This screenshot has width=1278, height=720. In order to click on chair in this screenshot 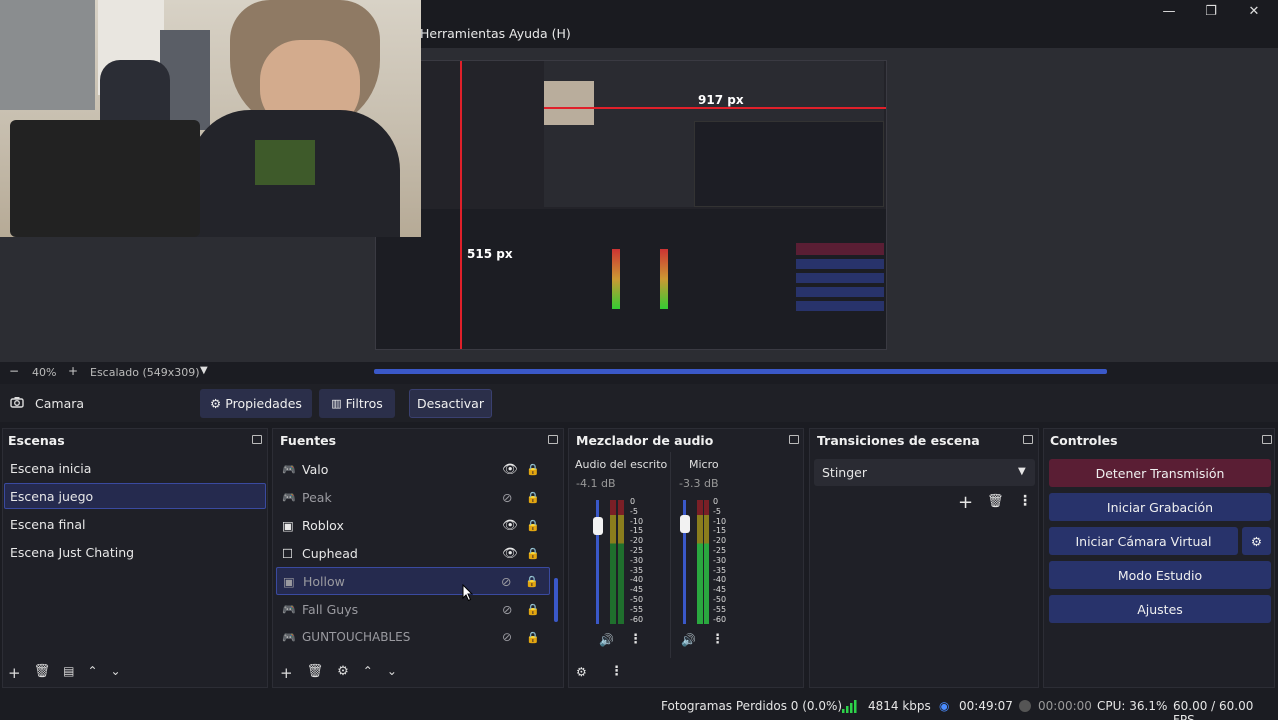, I will do `click(105, 178)`.